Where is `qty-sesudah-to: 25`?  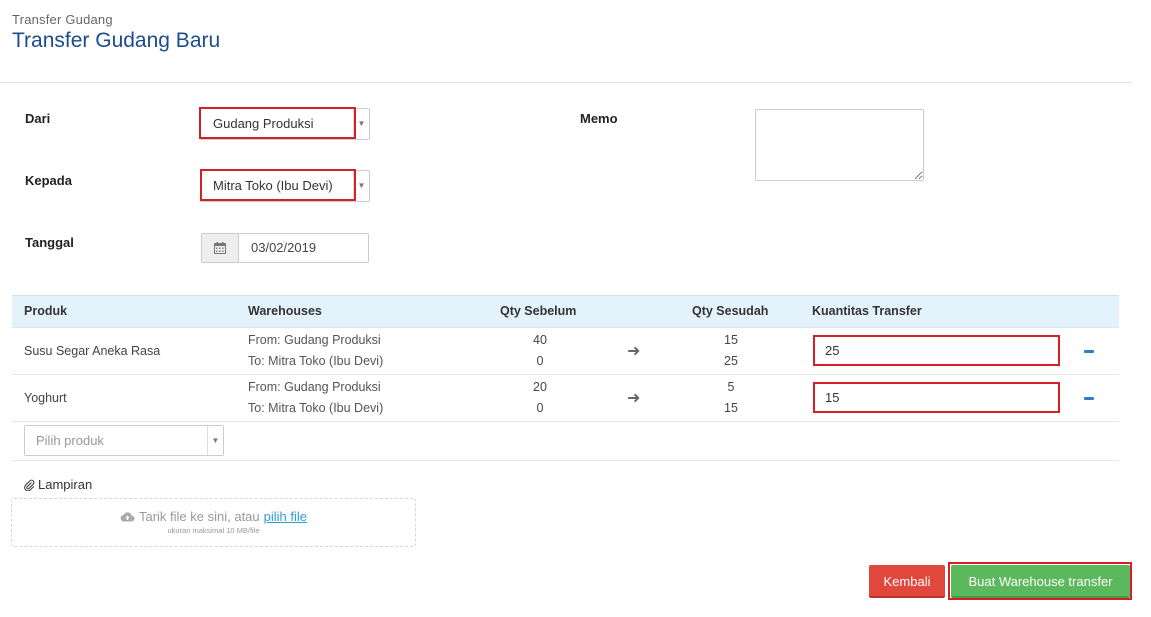 qty-sesudah-to: 25 is located at coordinates (731, 361).